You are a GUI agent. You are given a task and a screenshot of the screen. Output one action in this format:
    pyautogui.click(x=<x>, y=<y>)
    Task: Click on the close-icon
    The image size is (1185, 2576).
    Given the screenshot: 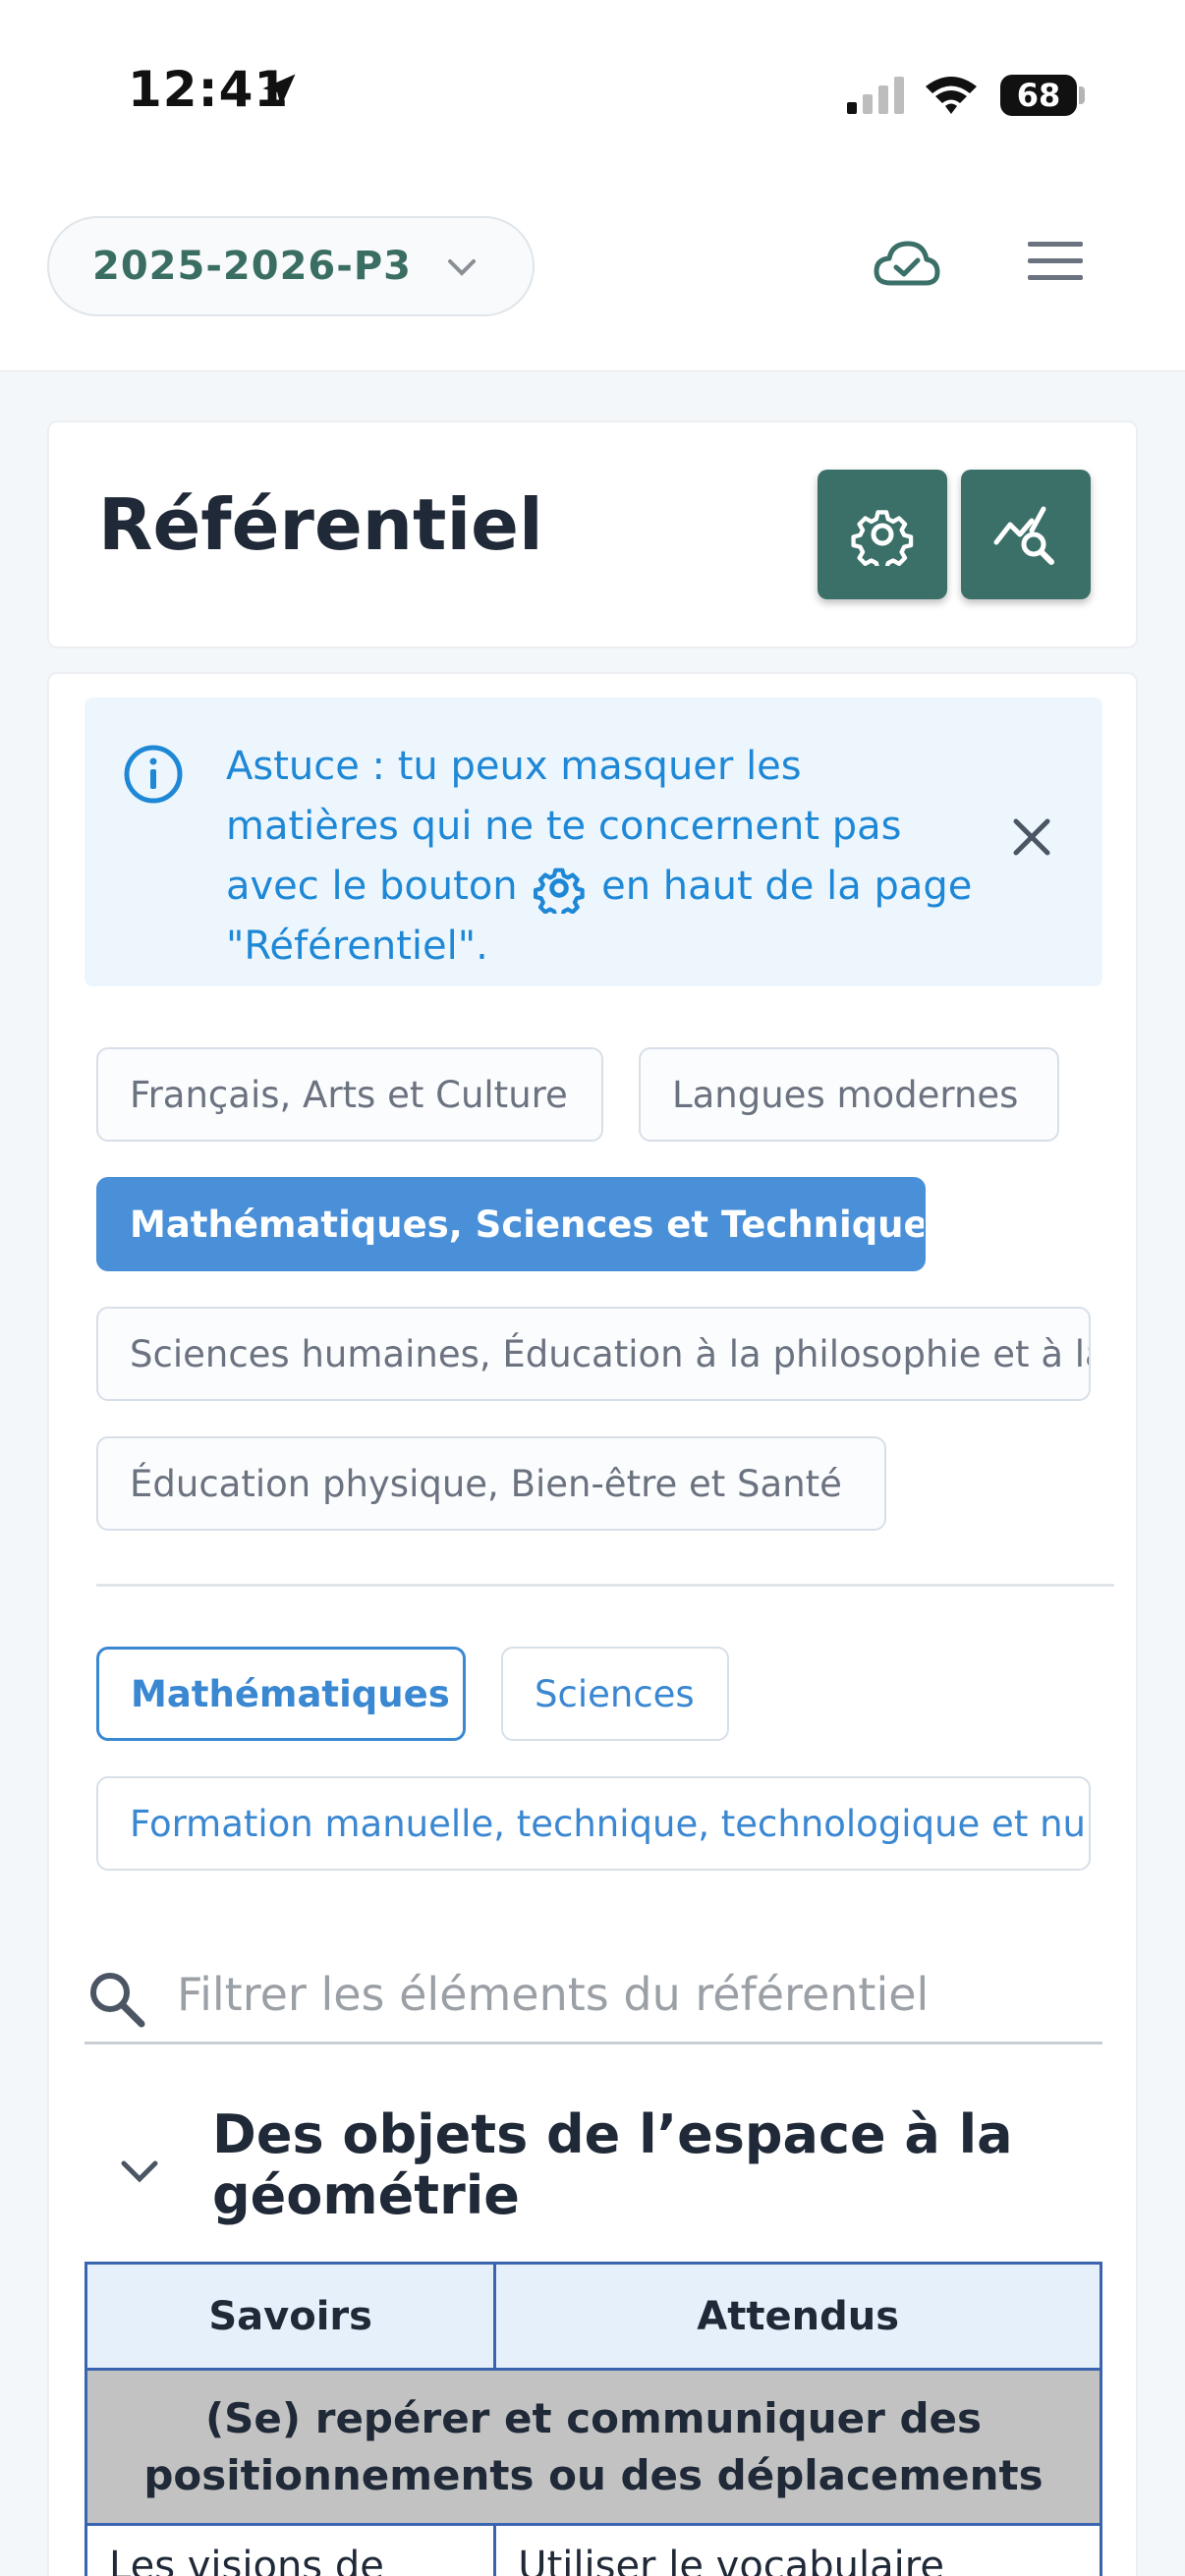 What is the action you would take?
    pyautogui.click(x=1031, y=837)
    